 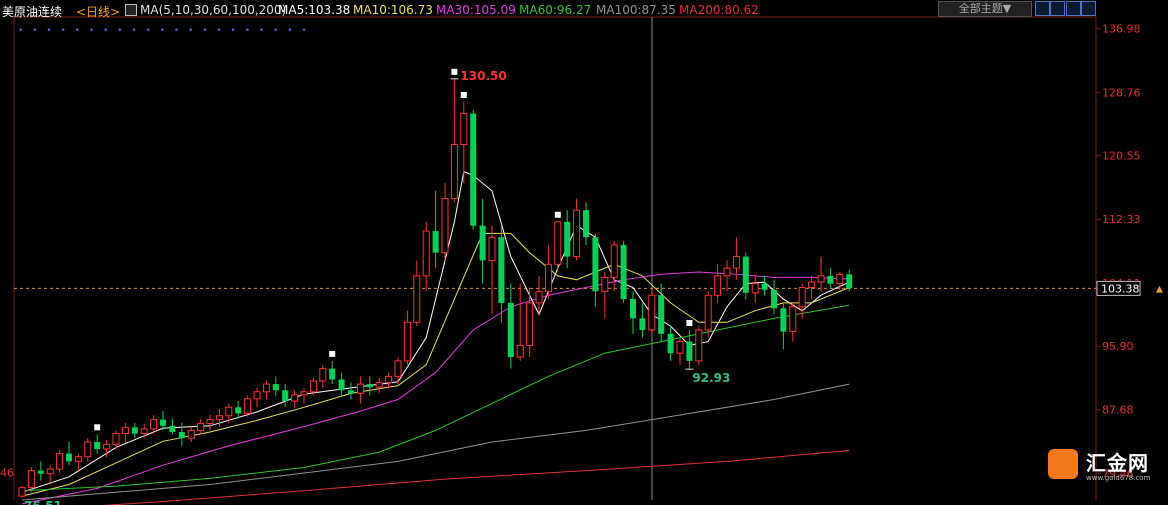 What do you see at coordinates (1121, 29) in the screenshot?
I see `y-tick-label: 136.98` at bounding box center [1121, 29].